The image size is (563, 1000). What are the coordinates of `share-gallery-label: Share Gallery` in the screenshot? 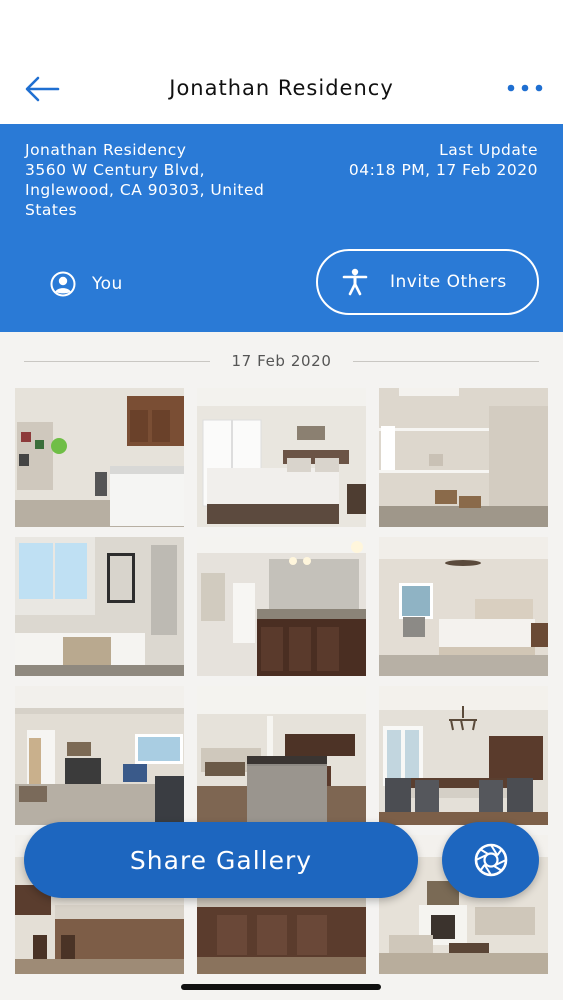 It's located at (221, 860).